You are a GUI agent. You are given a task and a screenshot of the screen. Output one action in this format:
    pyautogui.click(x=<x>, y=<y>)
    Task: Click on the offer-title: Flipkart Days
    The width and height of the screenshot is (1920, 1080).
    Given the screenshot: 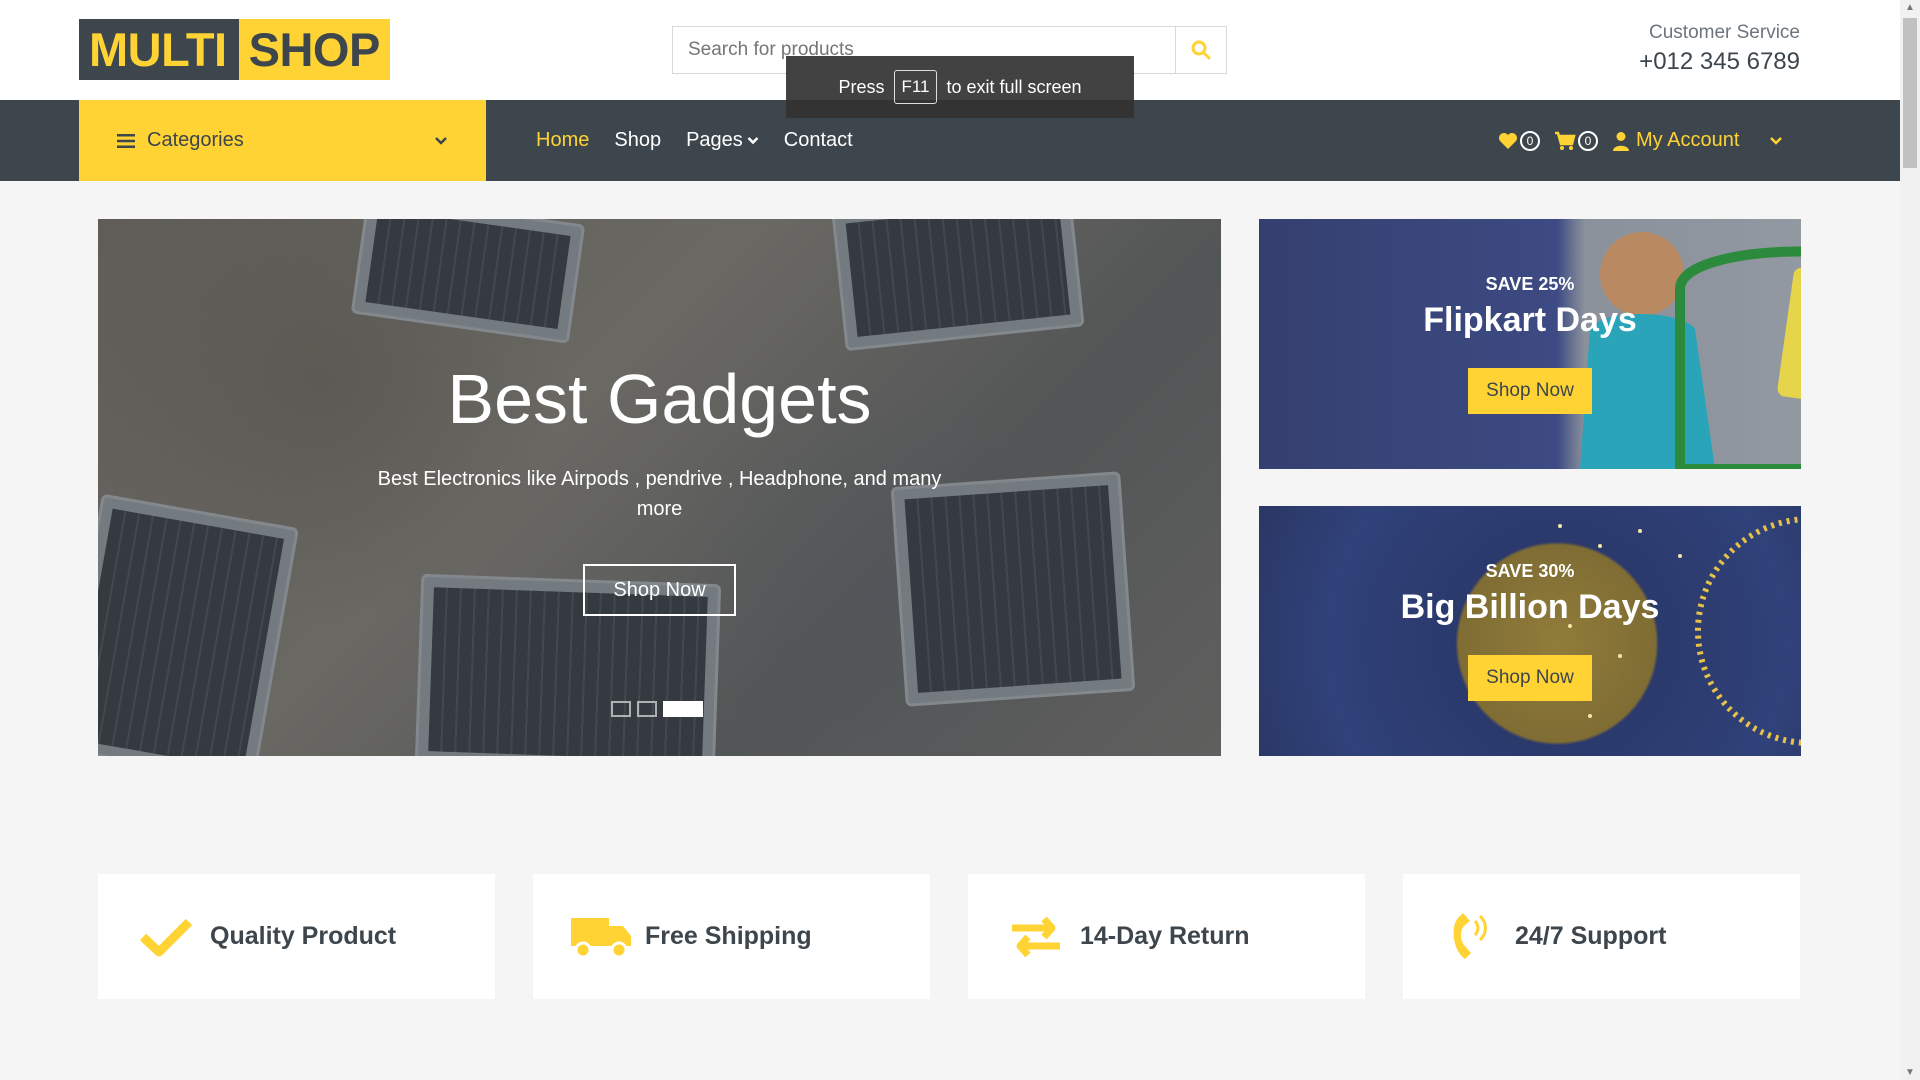 What is the action you would take?
    pyautogui.click(x=1530, y=320)
    